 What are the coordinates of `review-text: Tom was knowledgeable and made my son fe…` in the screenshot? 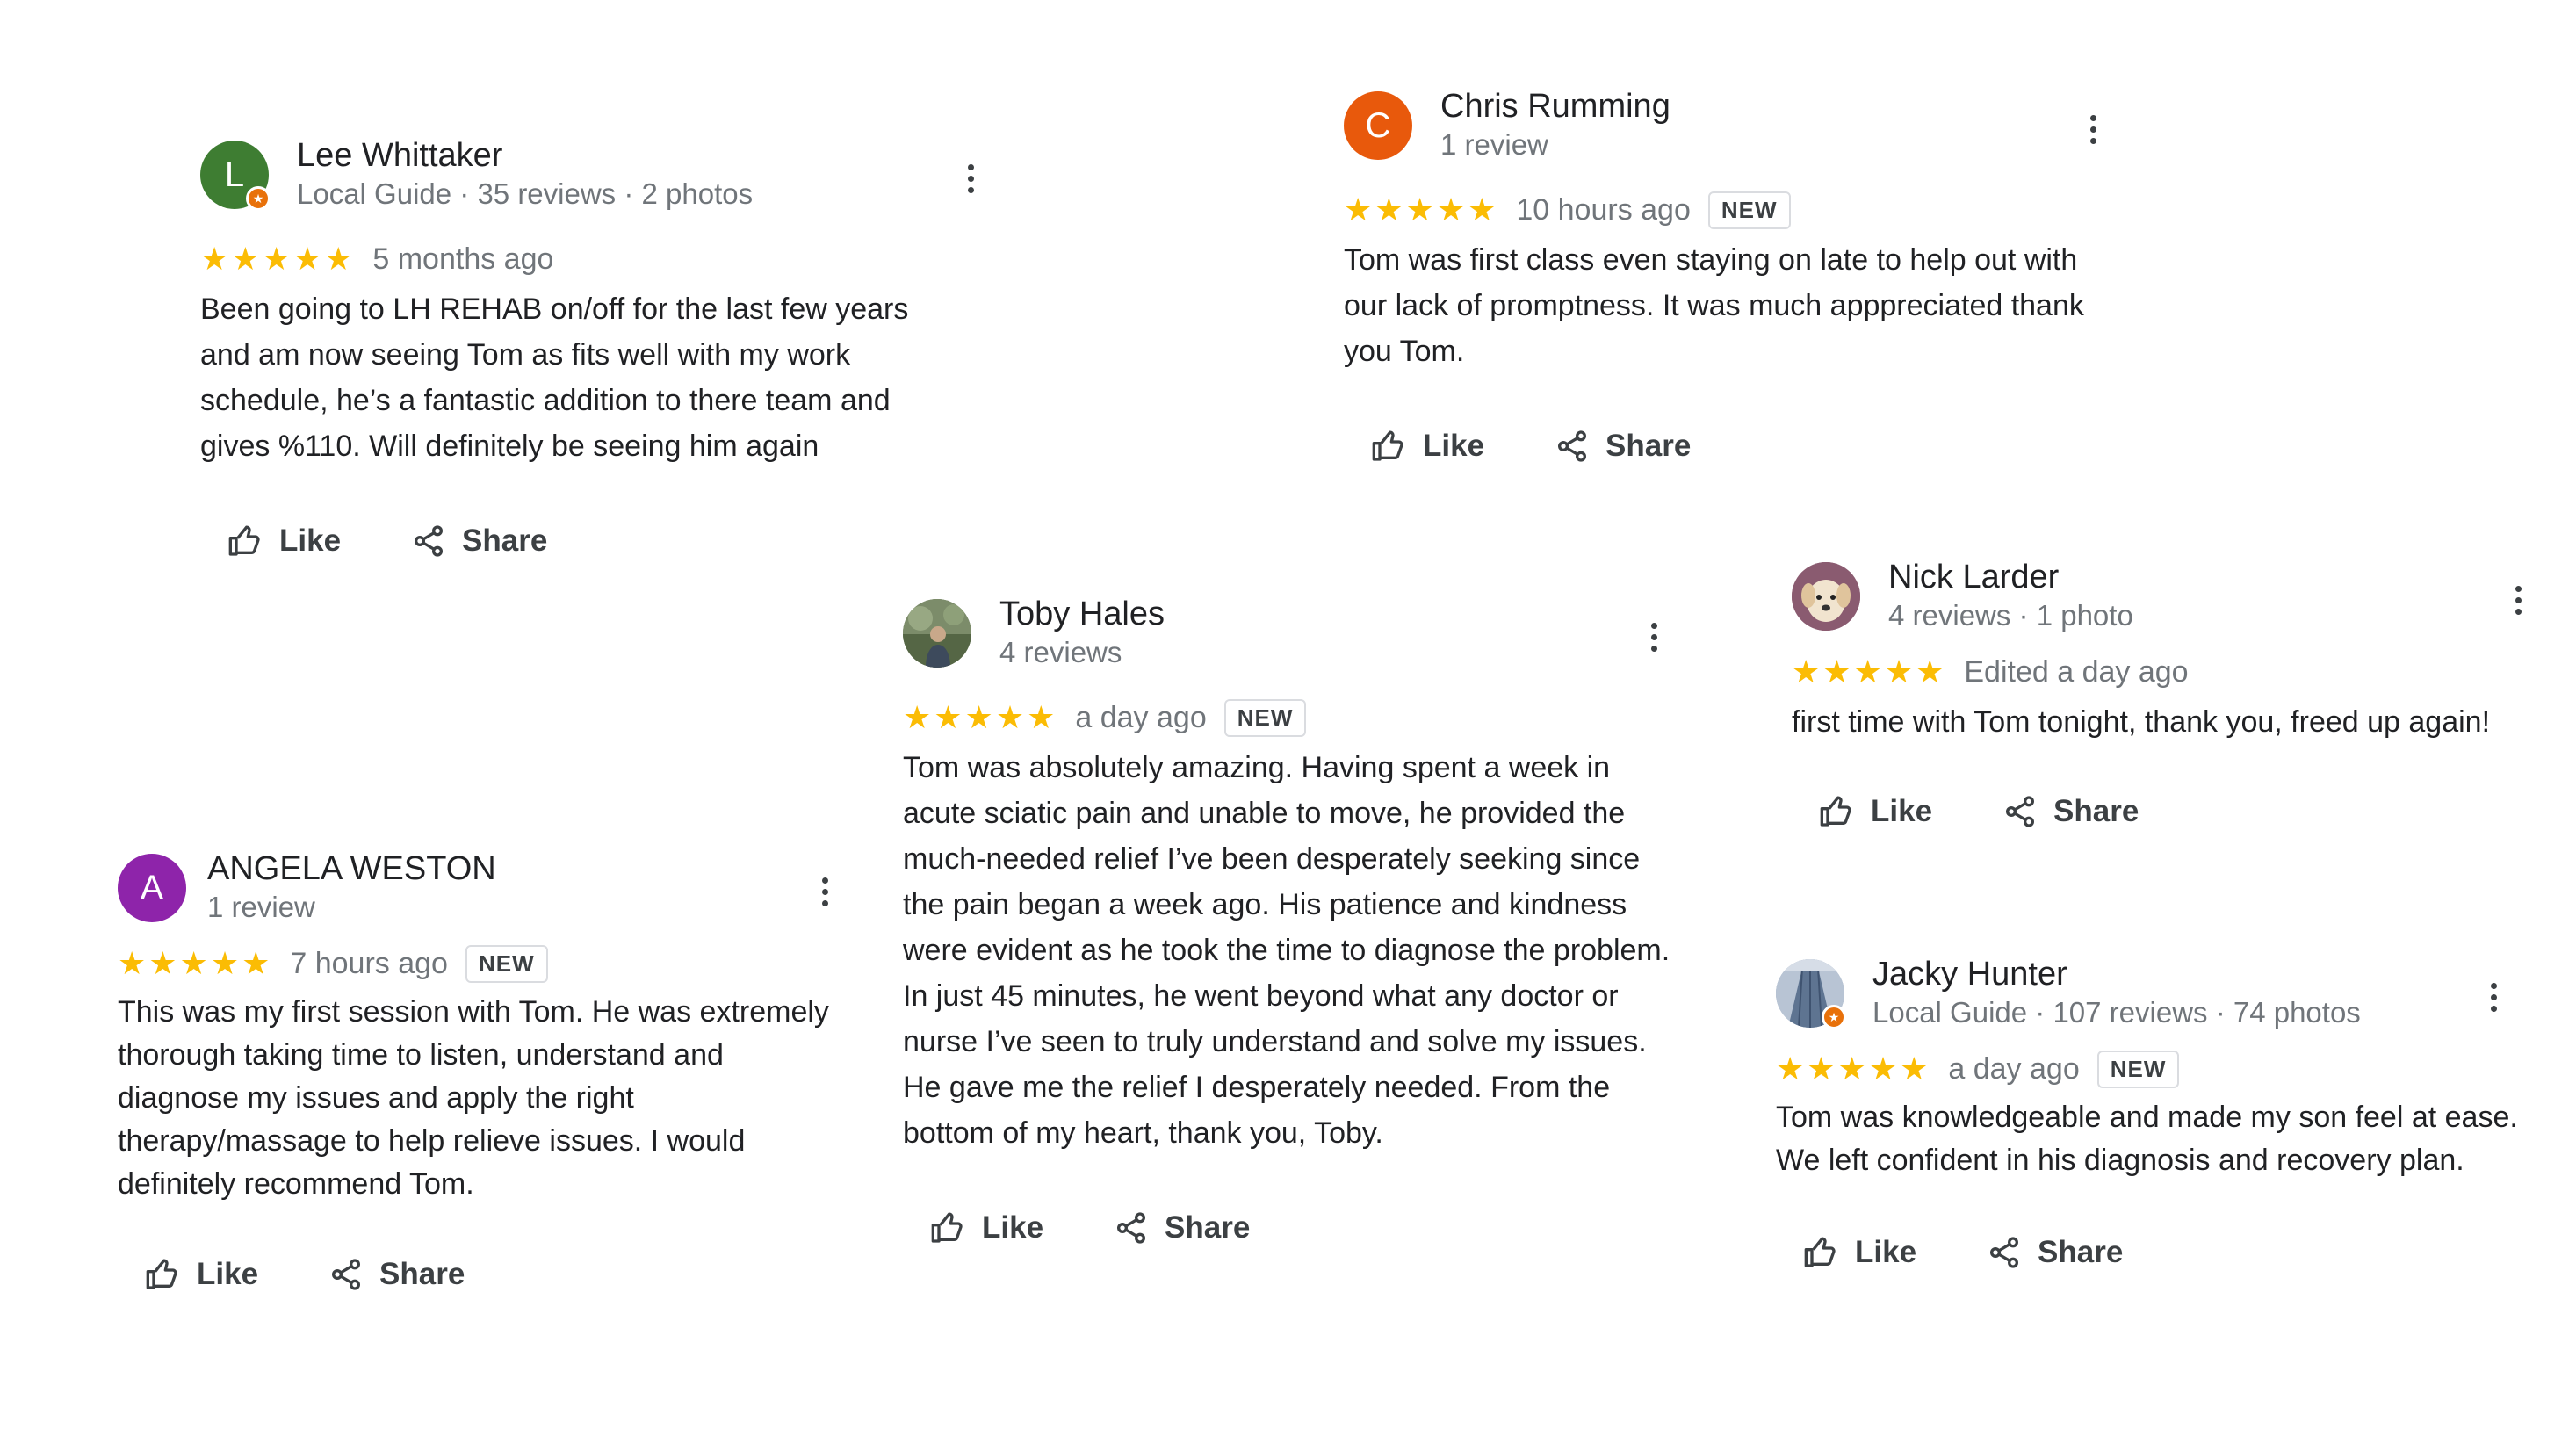 It's located at (2147, 1139).